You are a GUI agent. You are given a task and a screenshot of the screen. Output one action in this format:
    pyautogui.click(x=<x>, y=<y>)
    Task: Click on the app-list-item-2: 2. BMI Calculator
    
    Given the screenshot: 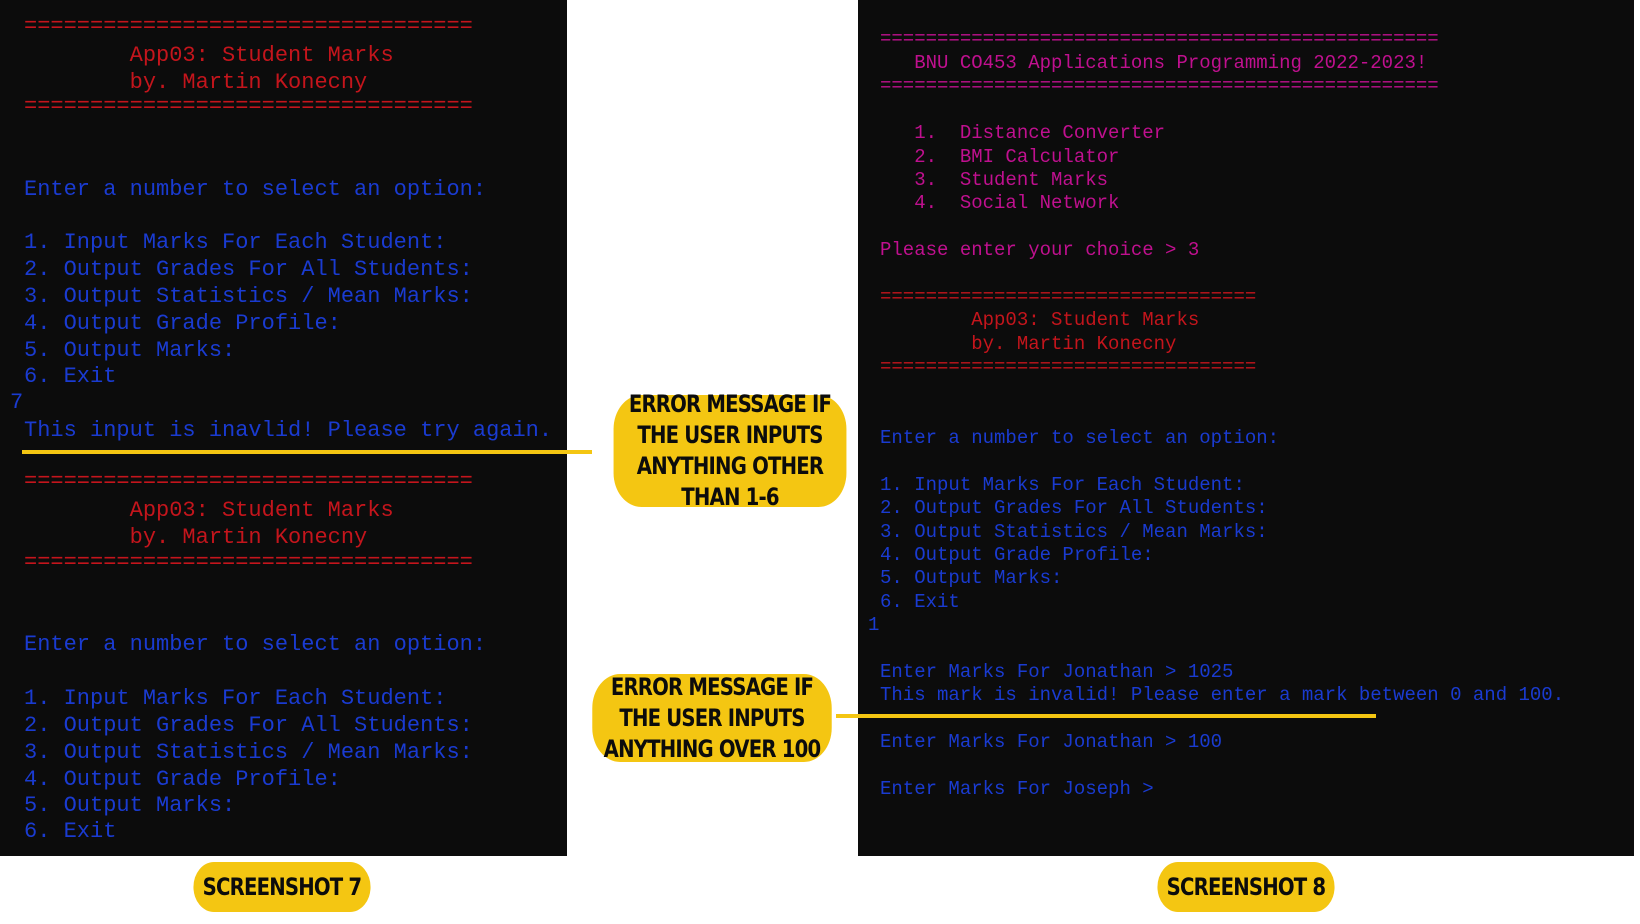 What is the action you would take?
    pyautogui.click(x=1000, y=157)
    